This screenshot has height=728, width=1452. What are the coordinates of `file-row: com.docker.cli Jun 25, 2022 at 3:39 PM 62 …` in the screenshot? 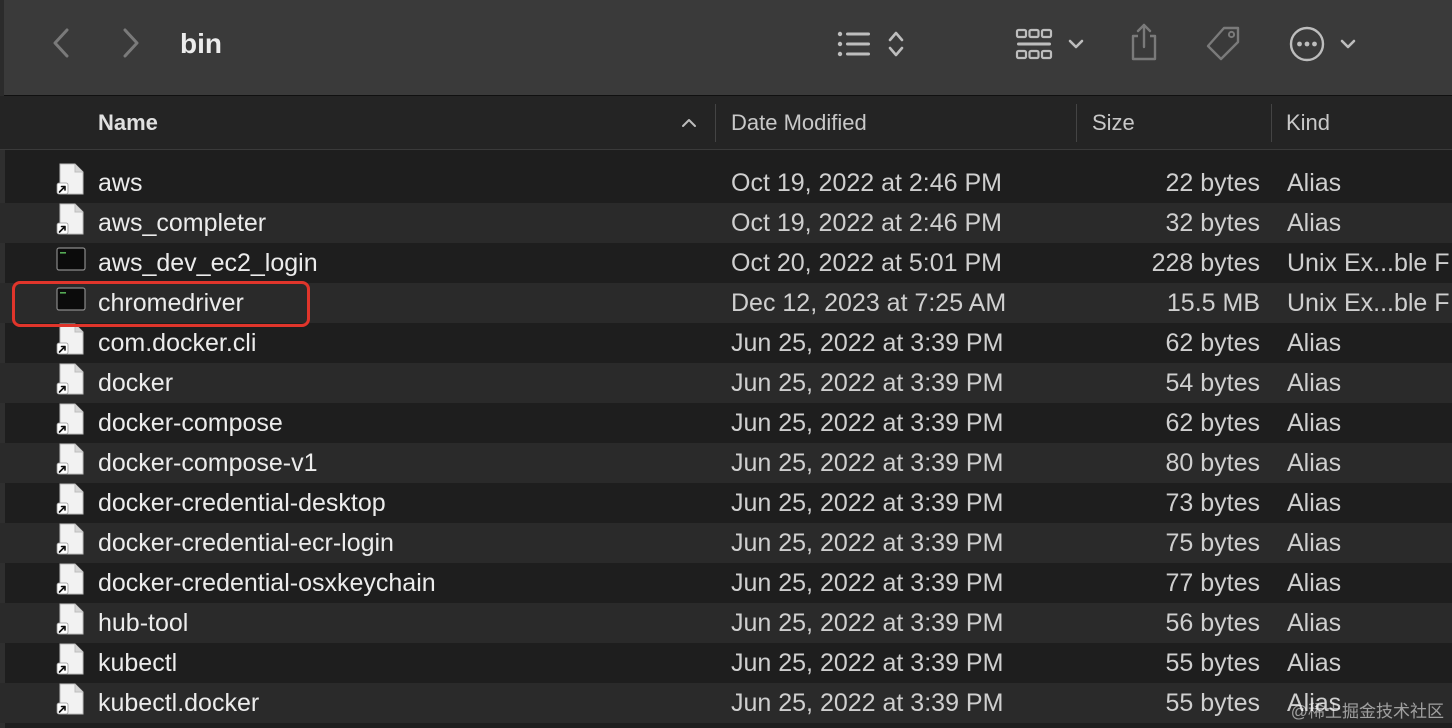 It's located at (726, 343).